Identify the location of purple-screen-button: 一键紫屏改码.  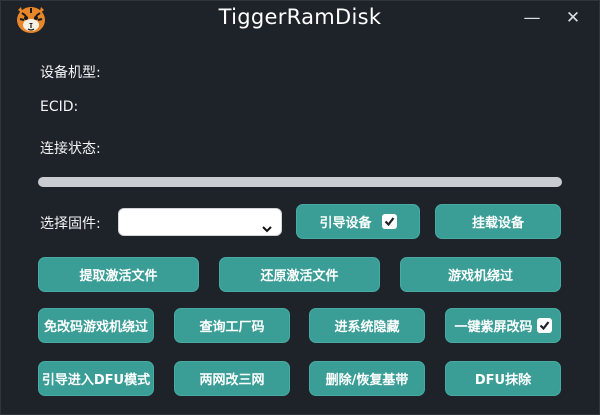
(503, 325).